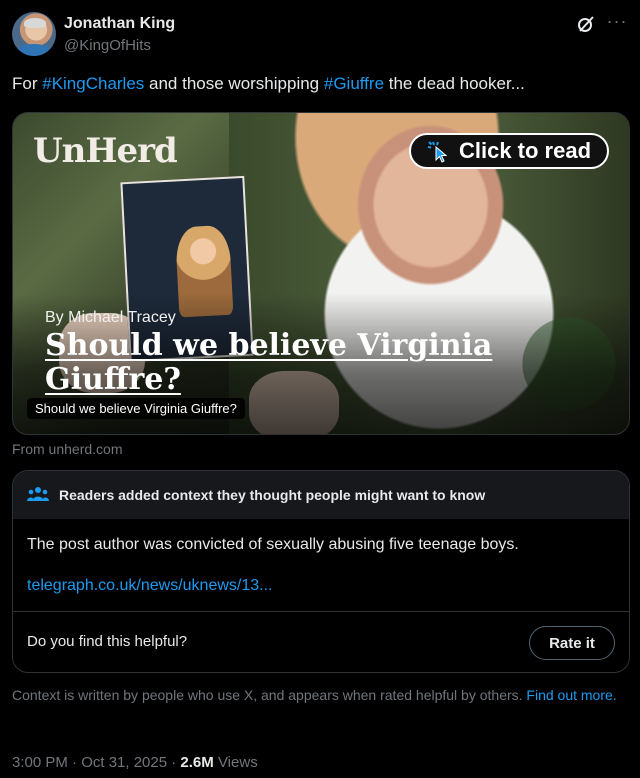 This screenshot has width=640, height=778. Describe the element at coordinates (110, 317) in the screenshot. I see `card-byline: By Michael Tracey` at that location.